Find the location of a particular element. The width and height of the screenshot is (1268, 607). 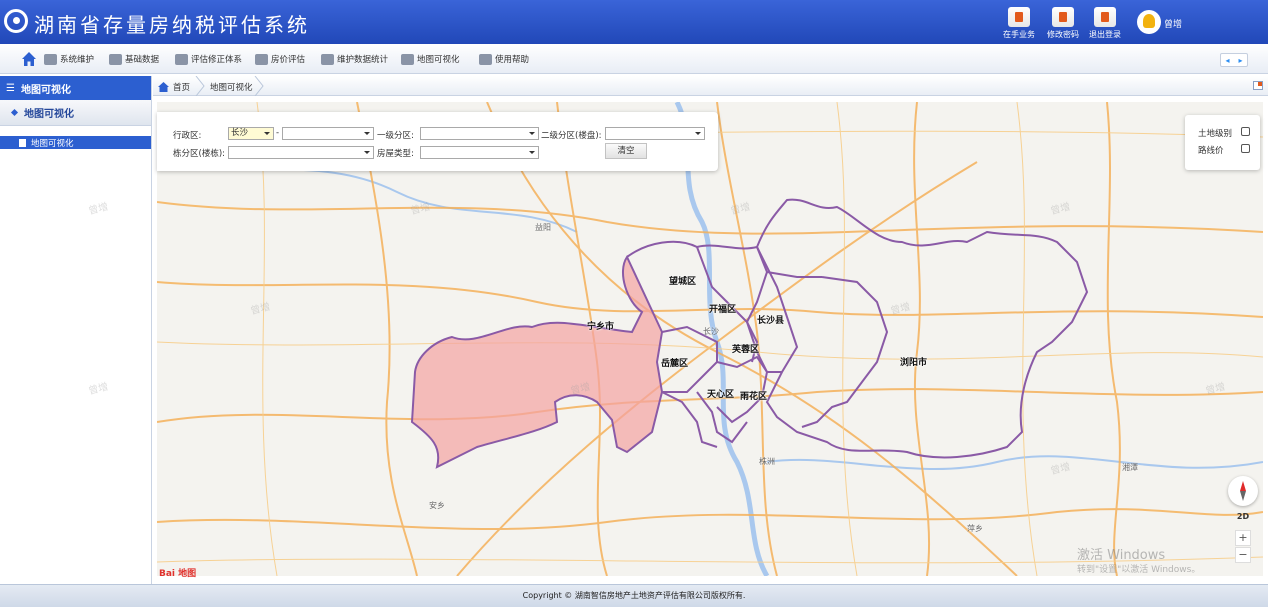

city-anxiang: 安乡 is located at coordinates (437, 505).